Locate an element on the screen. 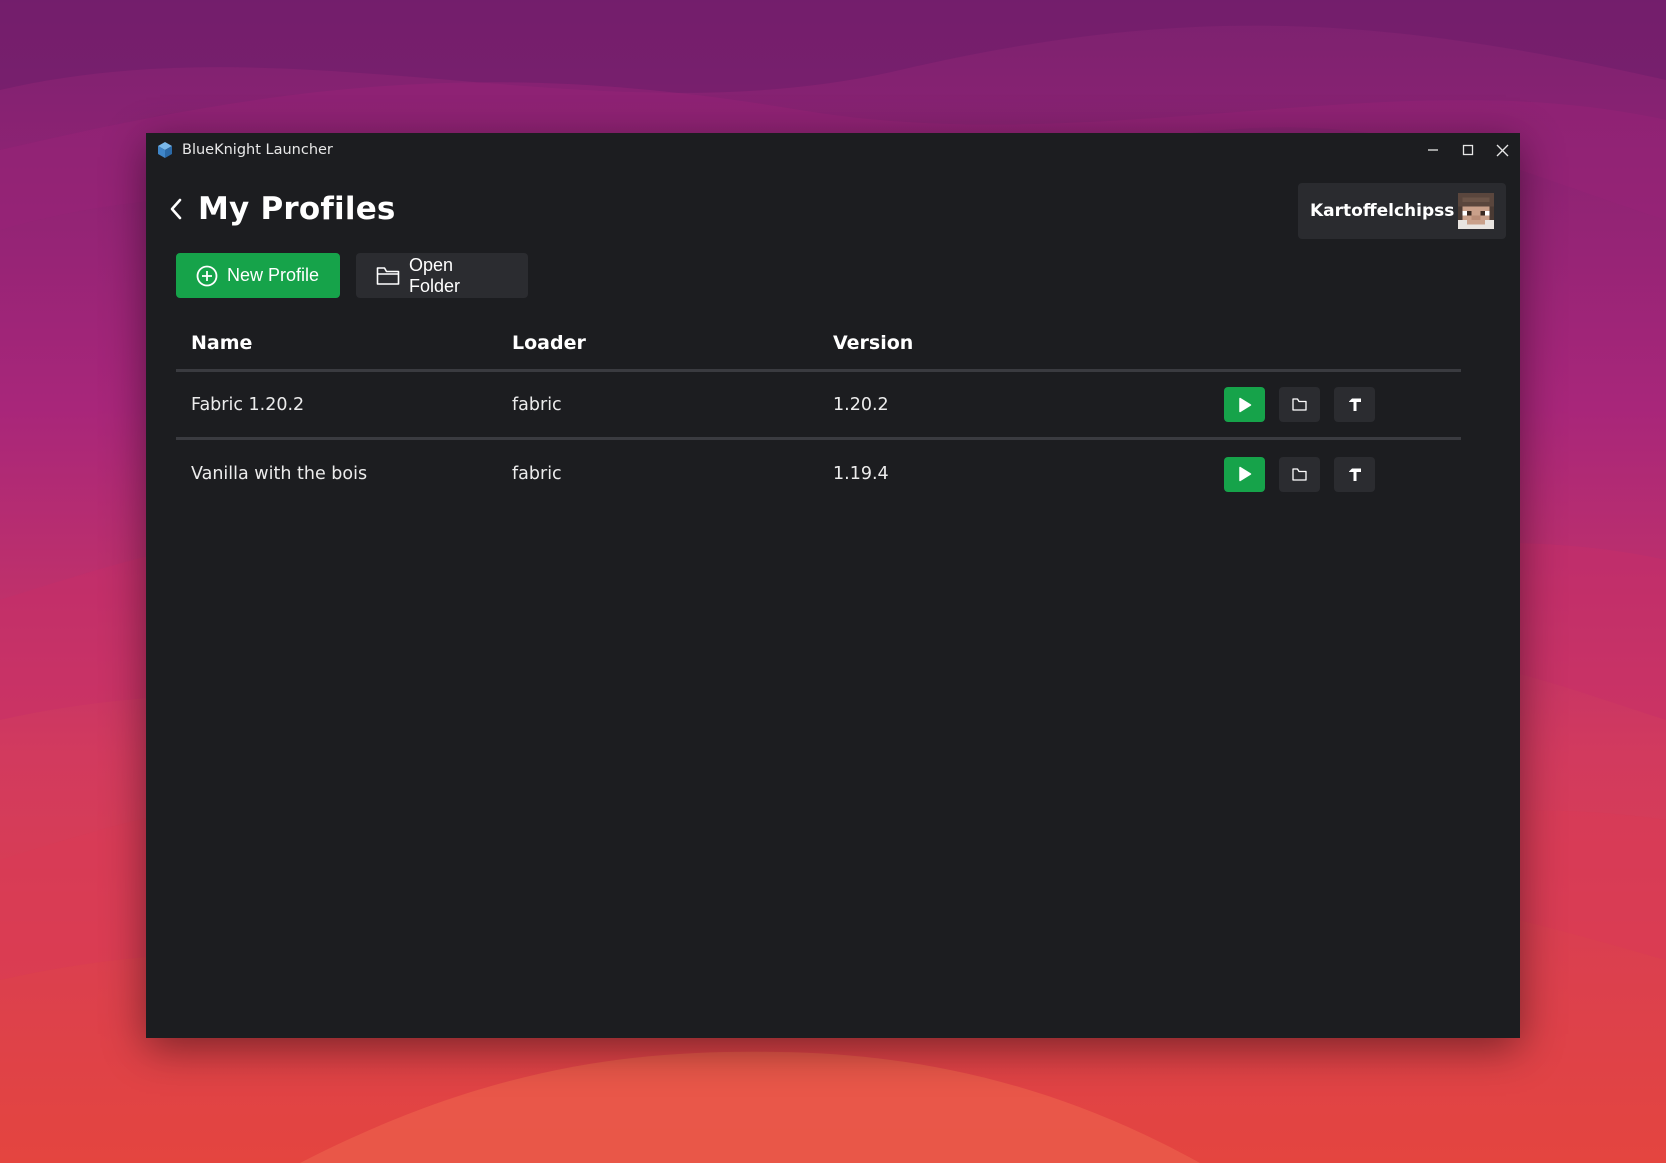  column-header-name: Name is located at coordinates (222, 343).